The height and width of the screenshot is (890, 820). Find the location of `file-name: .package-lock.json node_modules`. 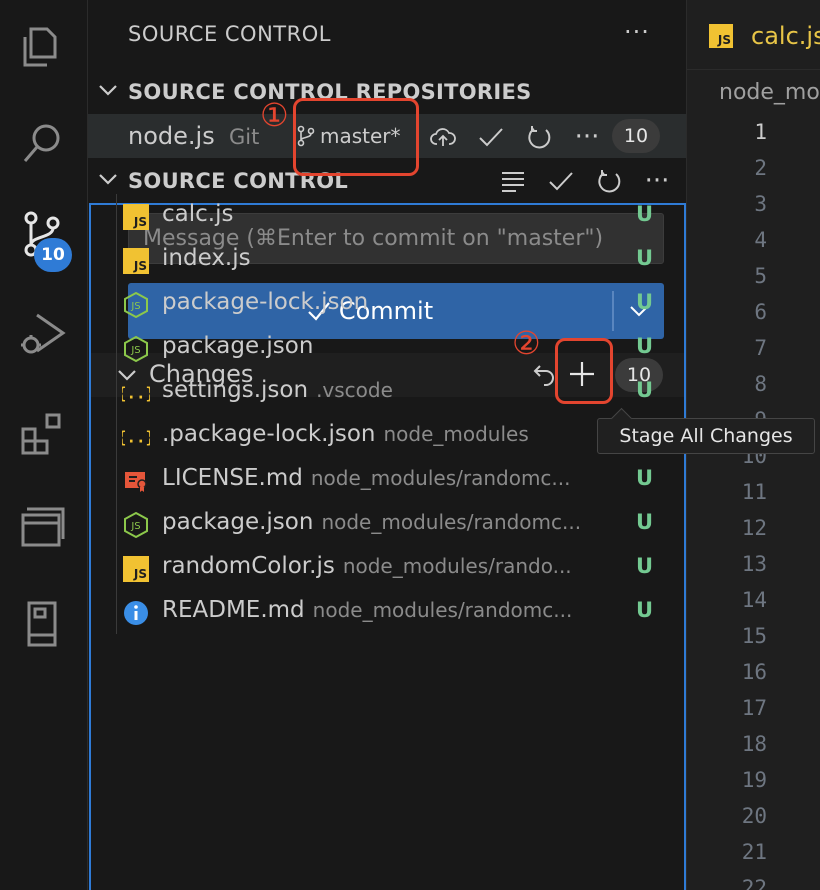

file-name: .package-lock.json node_modules is located at coordinates (345, 434).